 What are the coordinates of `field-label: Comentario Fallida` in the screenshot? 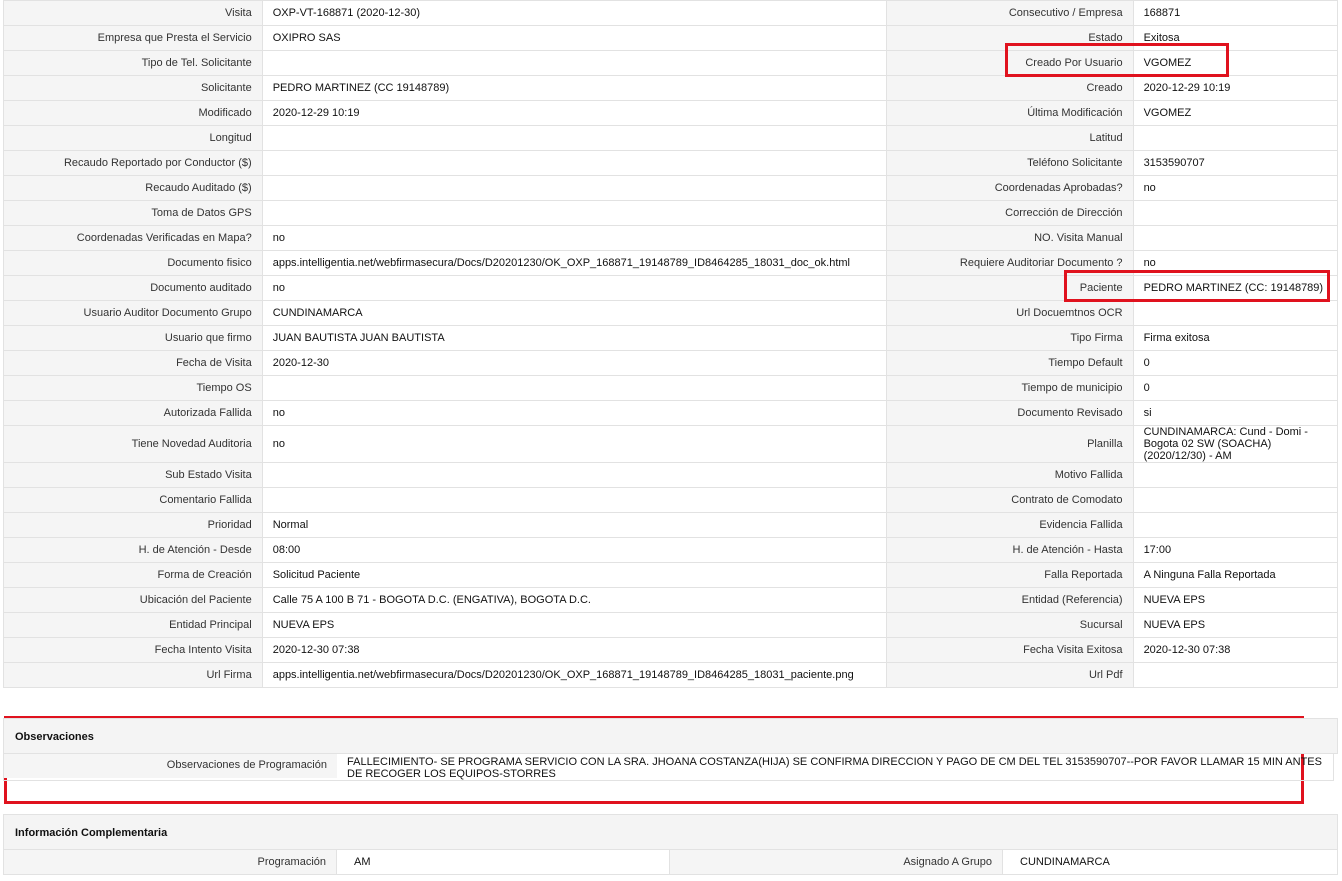 It's located at (133, 500).